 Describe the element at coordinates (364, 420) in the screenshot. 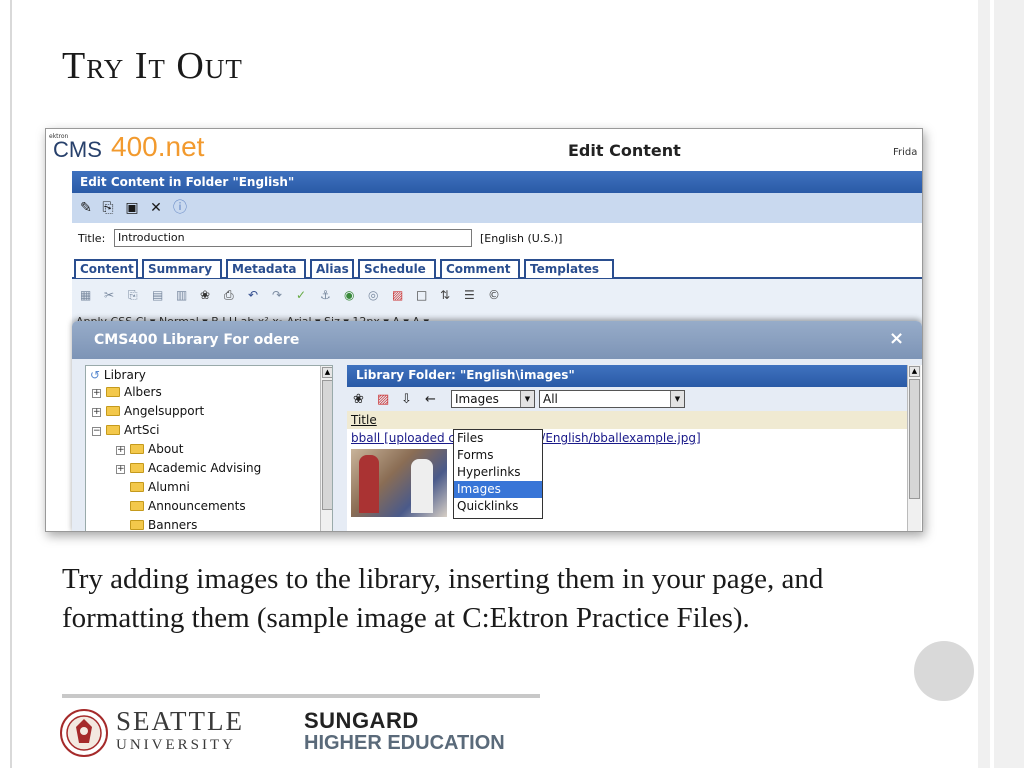

I see `column-title: Title` at that location.